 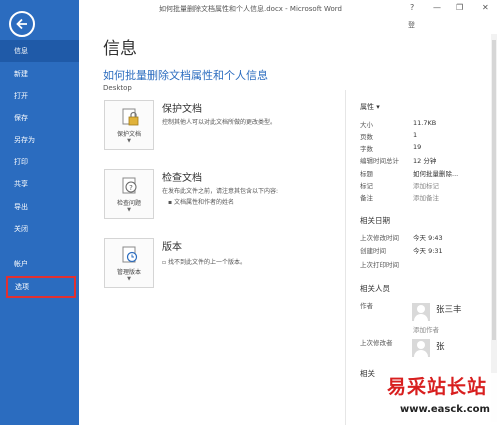 I want to click on protect-section-desc: 控制其他人可以对此文档所做的更改类型。, so click(x=219, y=122).